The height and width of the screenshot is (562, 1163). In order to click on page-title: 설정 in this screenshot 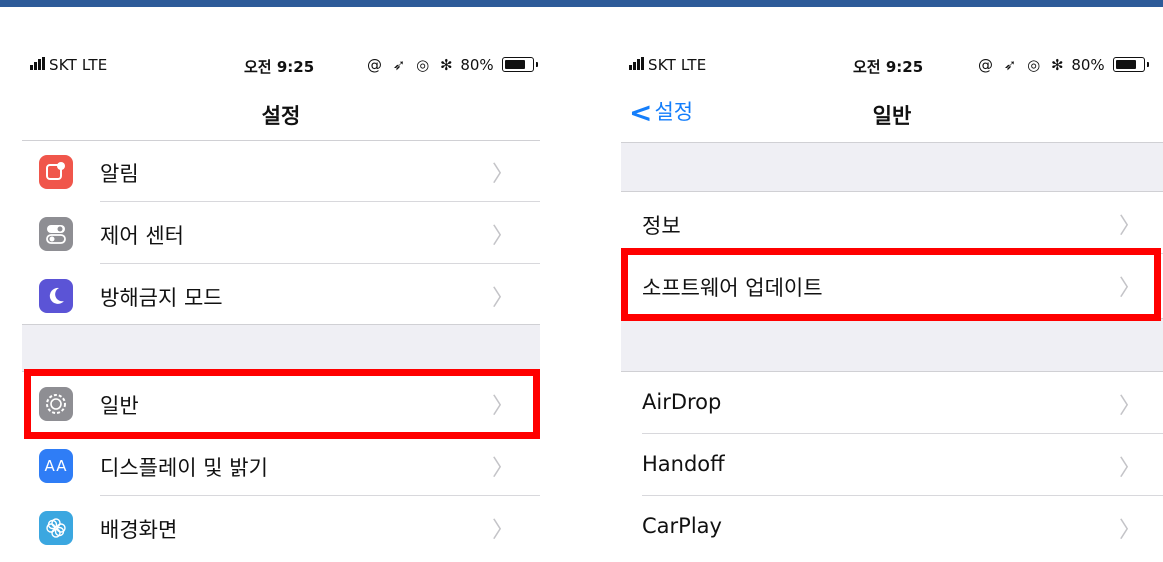, I will do `click(281, 116)`.